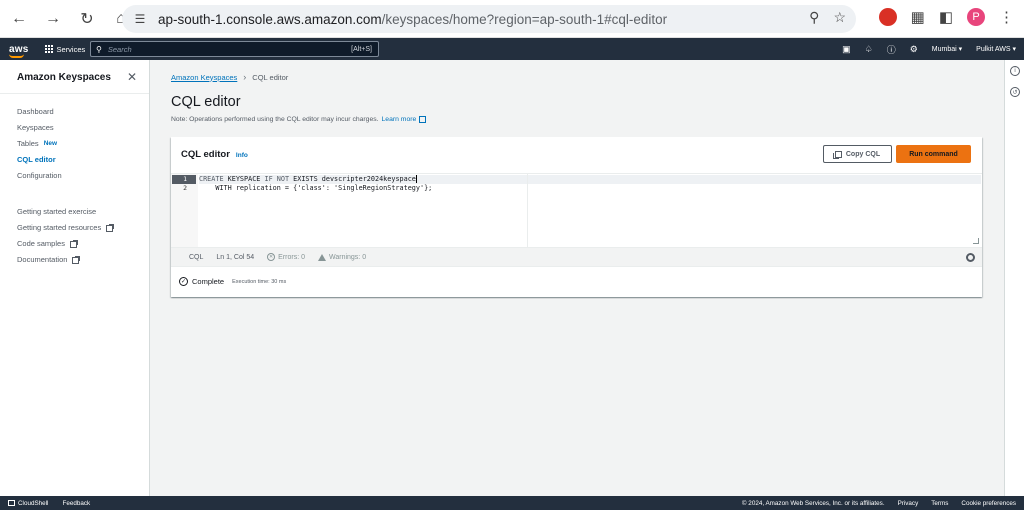 The width and height of the screenshot is (1024, 510). I want to click on settings-gear-icon: ⚙, so click(914, 49).